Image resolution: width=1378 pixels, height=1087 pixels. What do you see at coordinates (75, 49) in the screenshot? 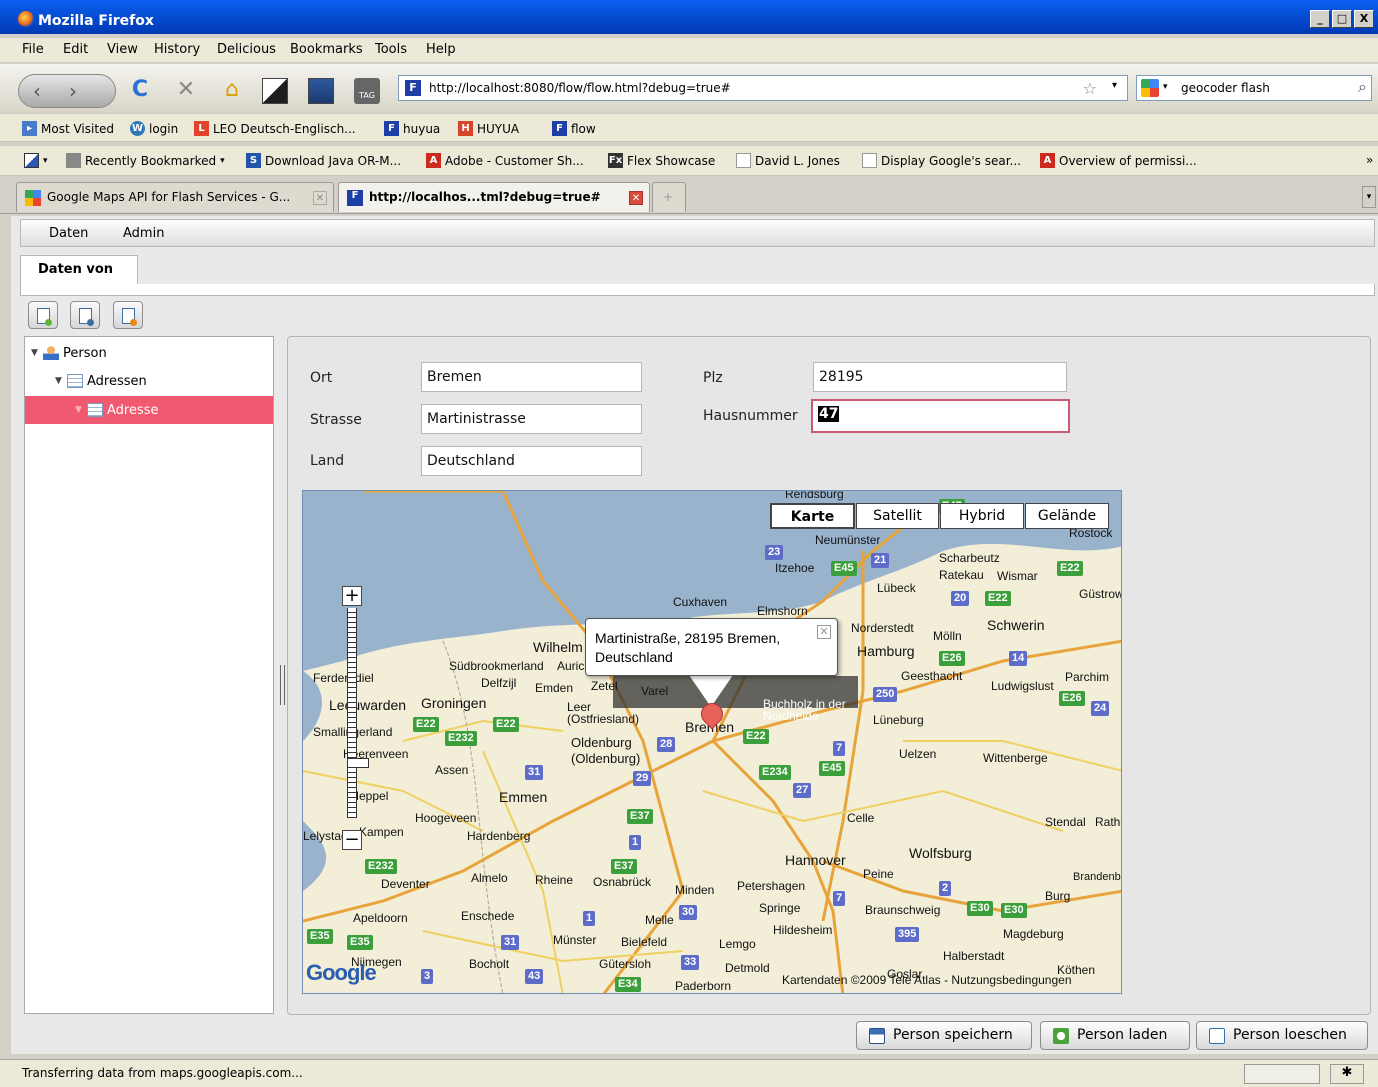
I see `menu-edit: Edit` at bounding box center [75, 49].